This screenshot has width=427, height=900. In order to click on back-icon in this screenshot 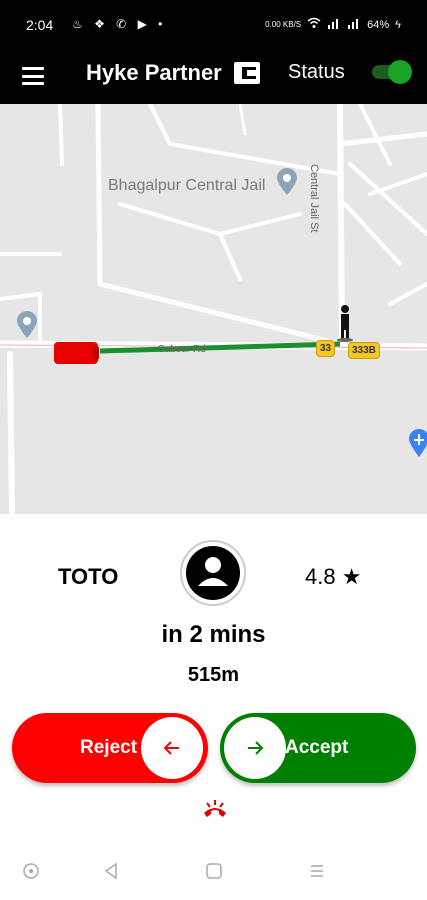, I will do `click(111, 873)`.